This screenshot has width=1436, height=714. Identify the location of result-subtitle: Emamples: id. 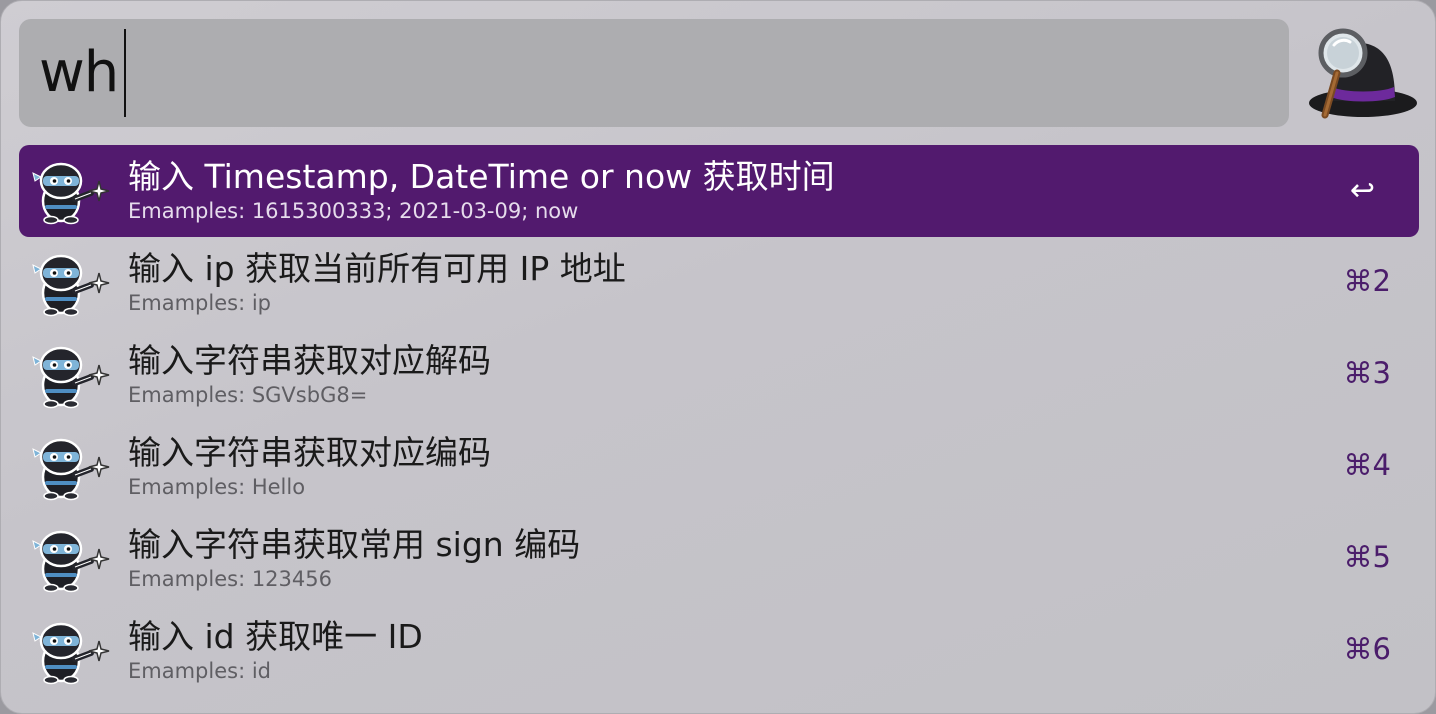
(199, 671).